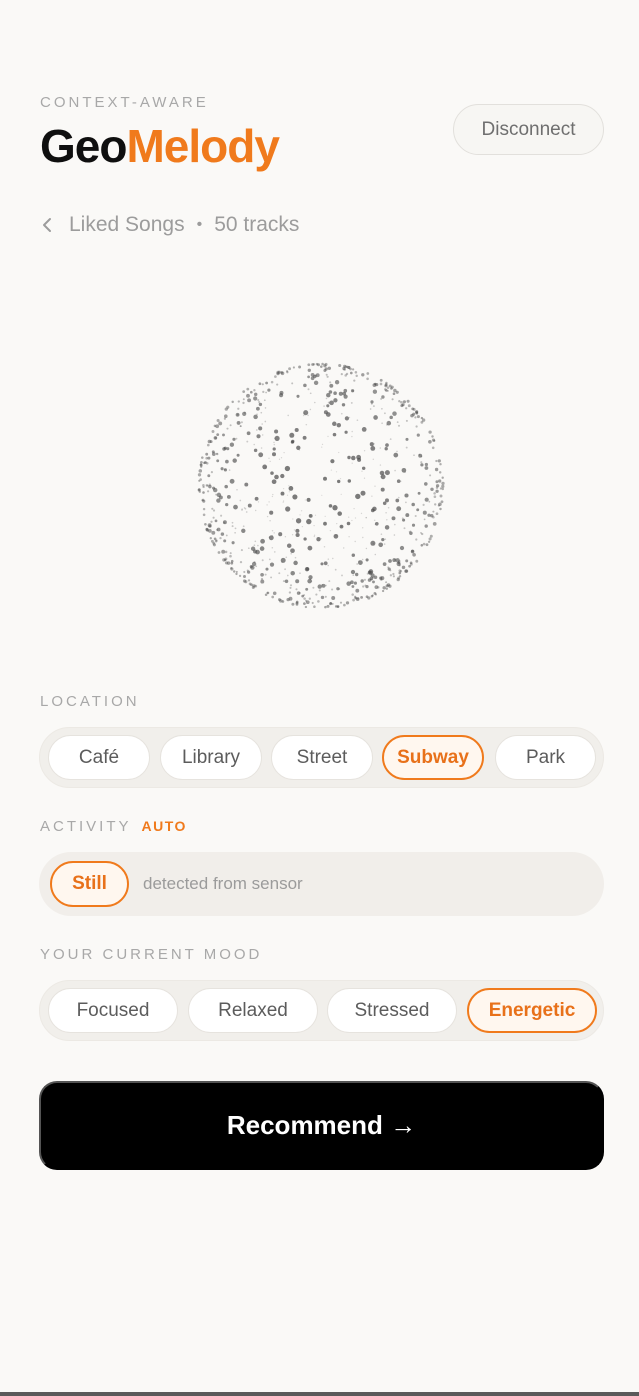 This screenshot has height=1396, width=639. I want to click on location-option-library: Library, so click(211, 757).